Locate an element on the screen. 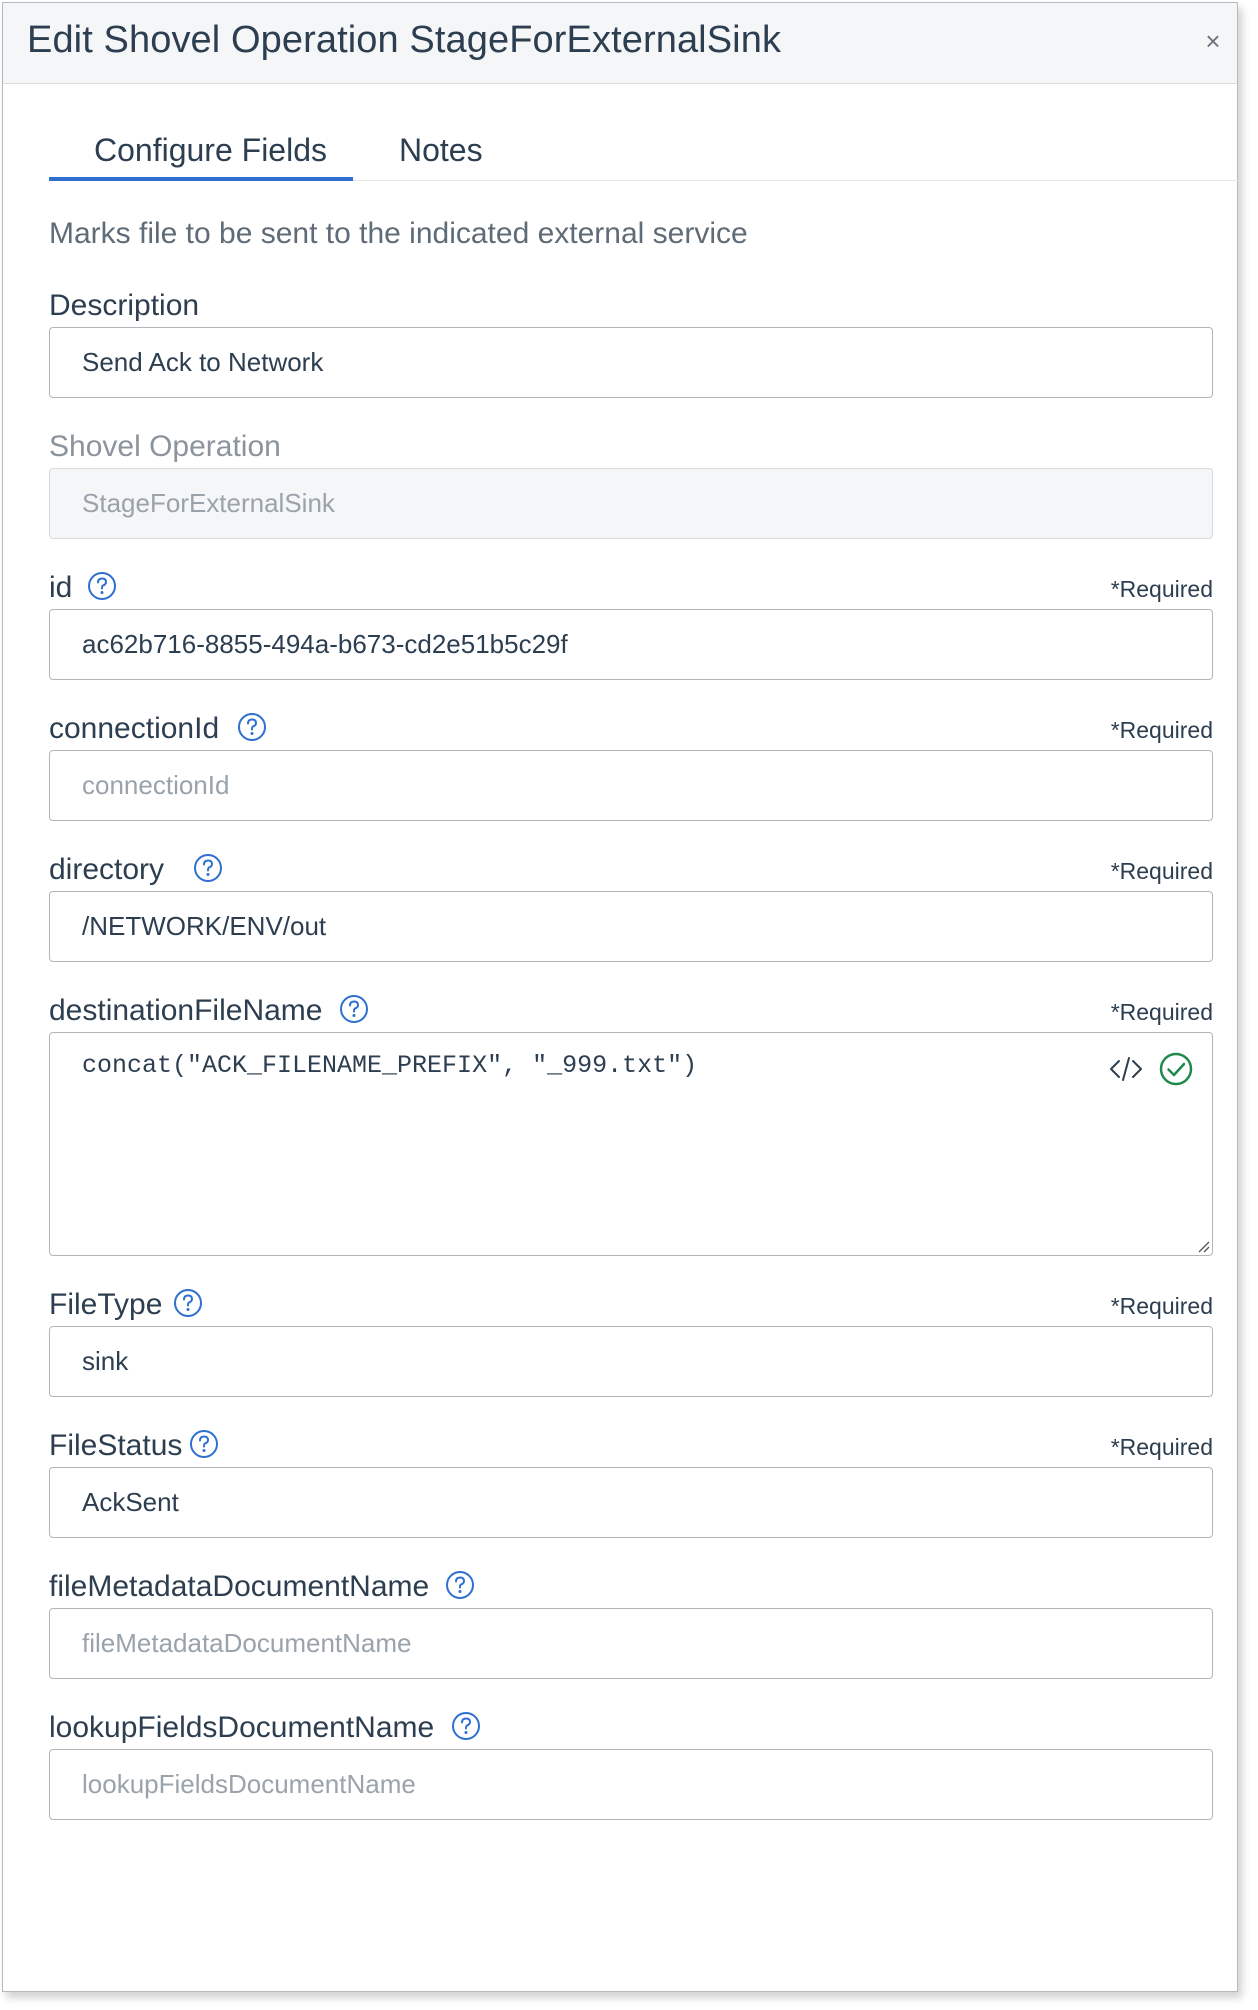 The height and width of the screenshot is (2010, 1258). connectionid-field: connectionId *Required is located at coordinates (631, 761).